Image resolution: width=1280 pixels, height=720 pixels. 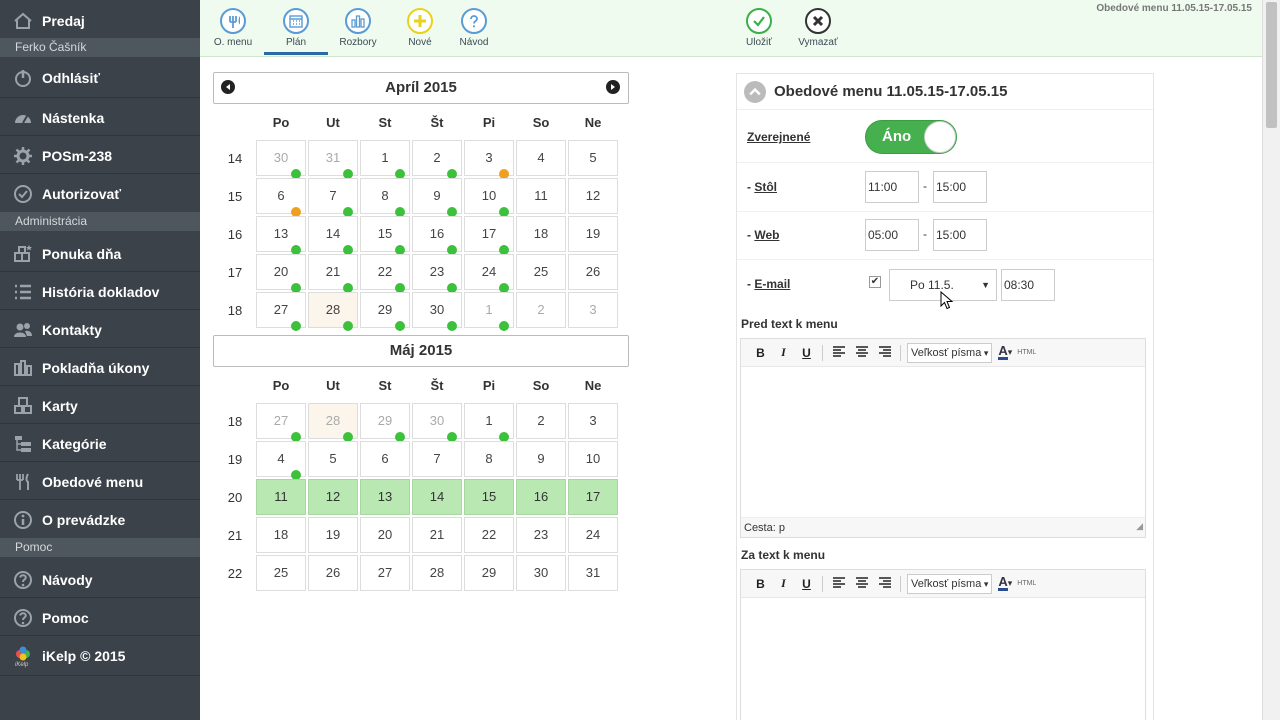 I want to click on sidebar-item-karty: Karty, so click(x=100, y=406).